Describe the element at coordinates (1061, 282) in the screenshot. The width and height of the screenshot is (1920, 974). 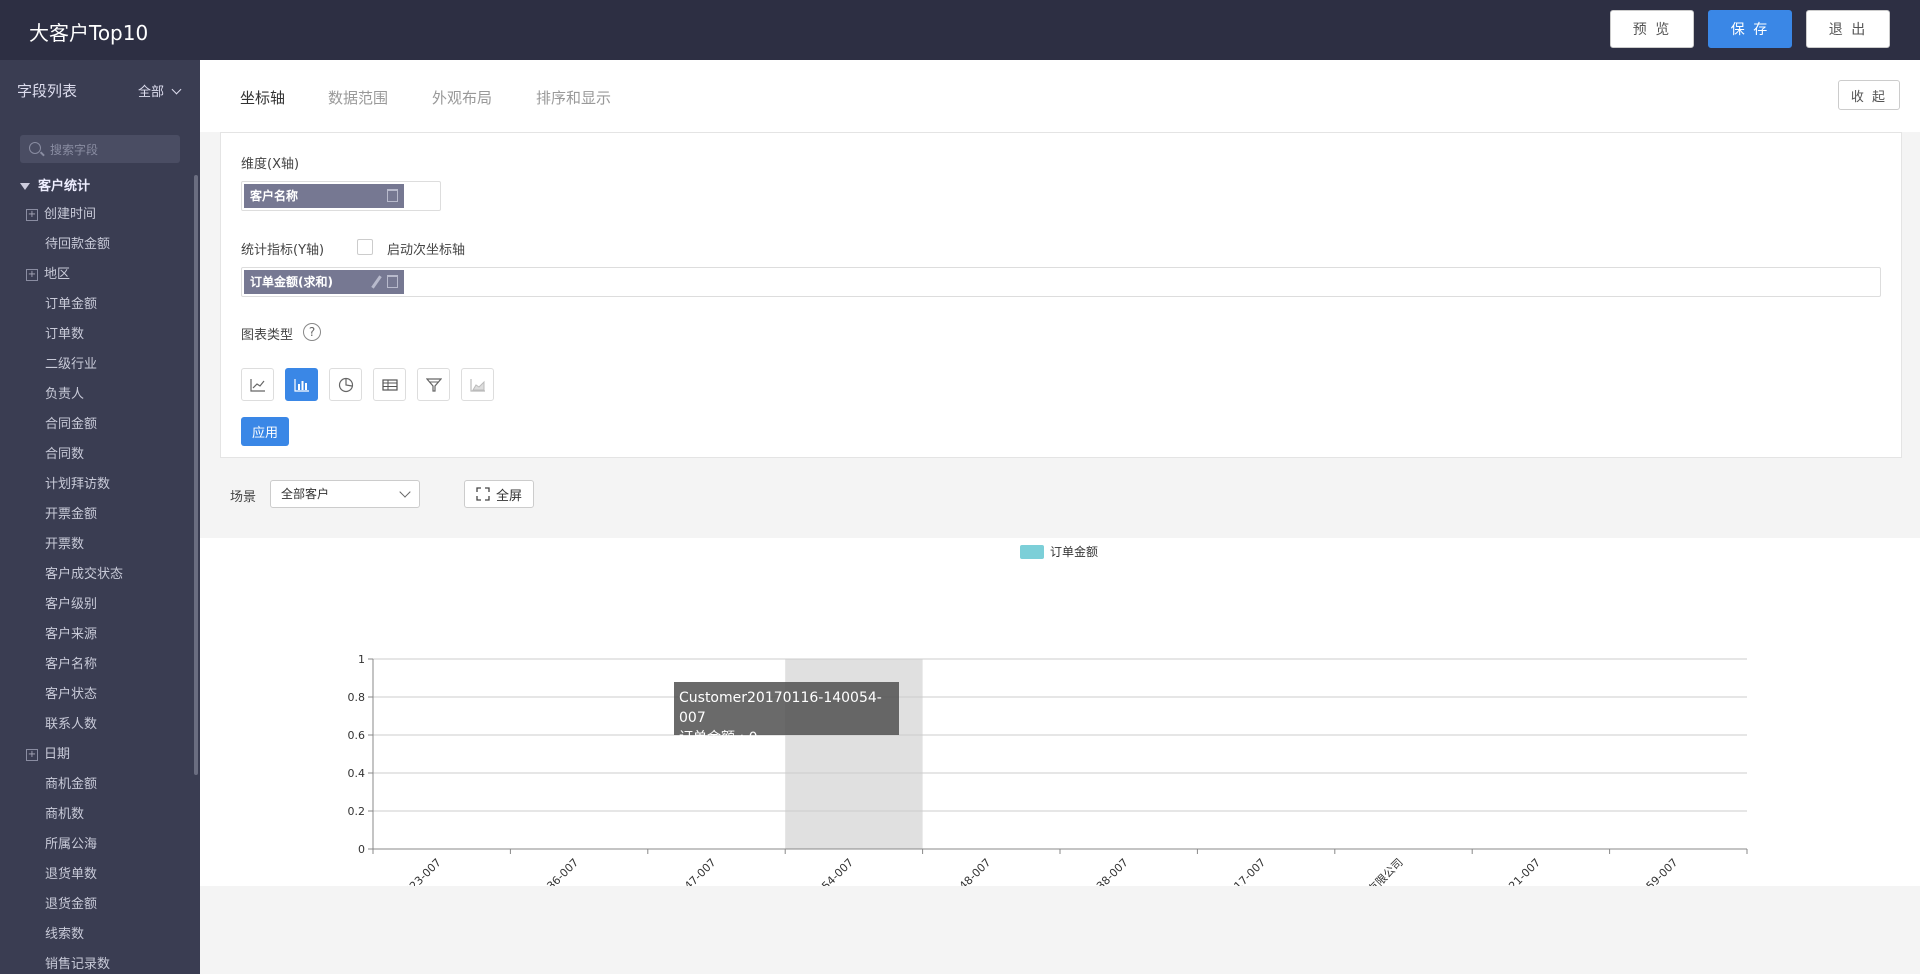
I see `y-axis-dropzone: 订单金额(求和)` at that location.